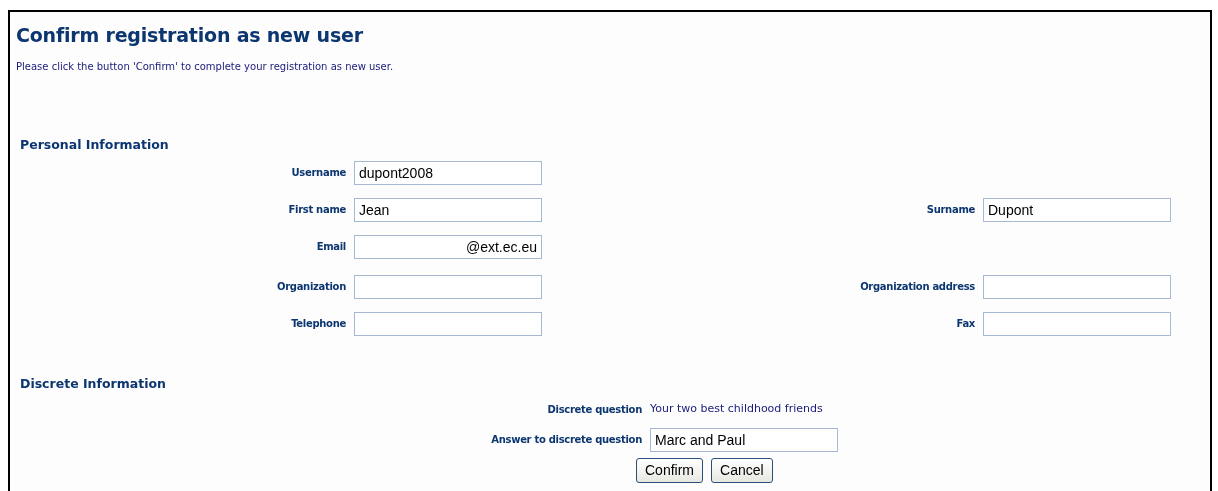  What do you see at coordinates (331, 247) in the screenshot?
I see `field-label: Email` at bounding box center [331, 247].